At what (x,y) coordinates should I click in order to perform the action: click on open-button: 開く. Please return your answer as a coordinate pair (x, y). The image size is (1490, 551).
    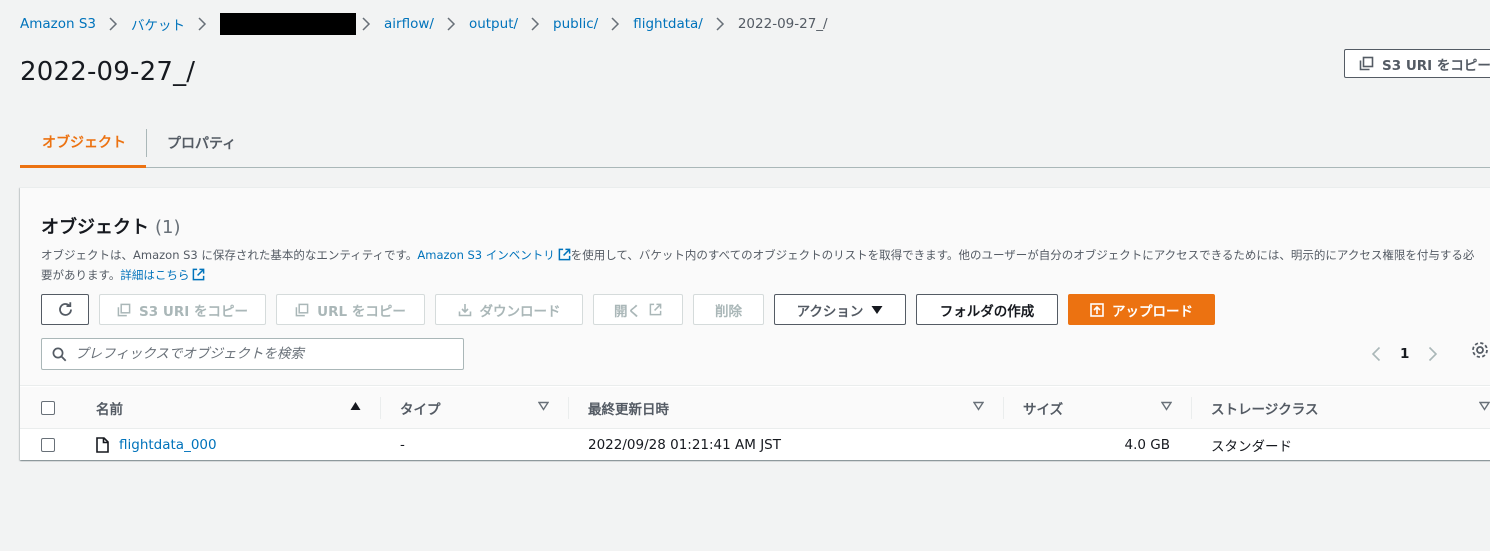
    Looking at the image, I should click on (638, 309).